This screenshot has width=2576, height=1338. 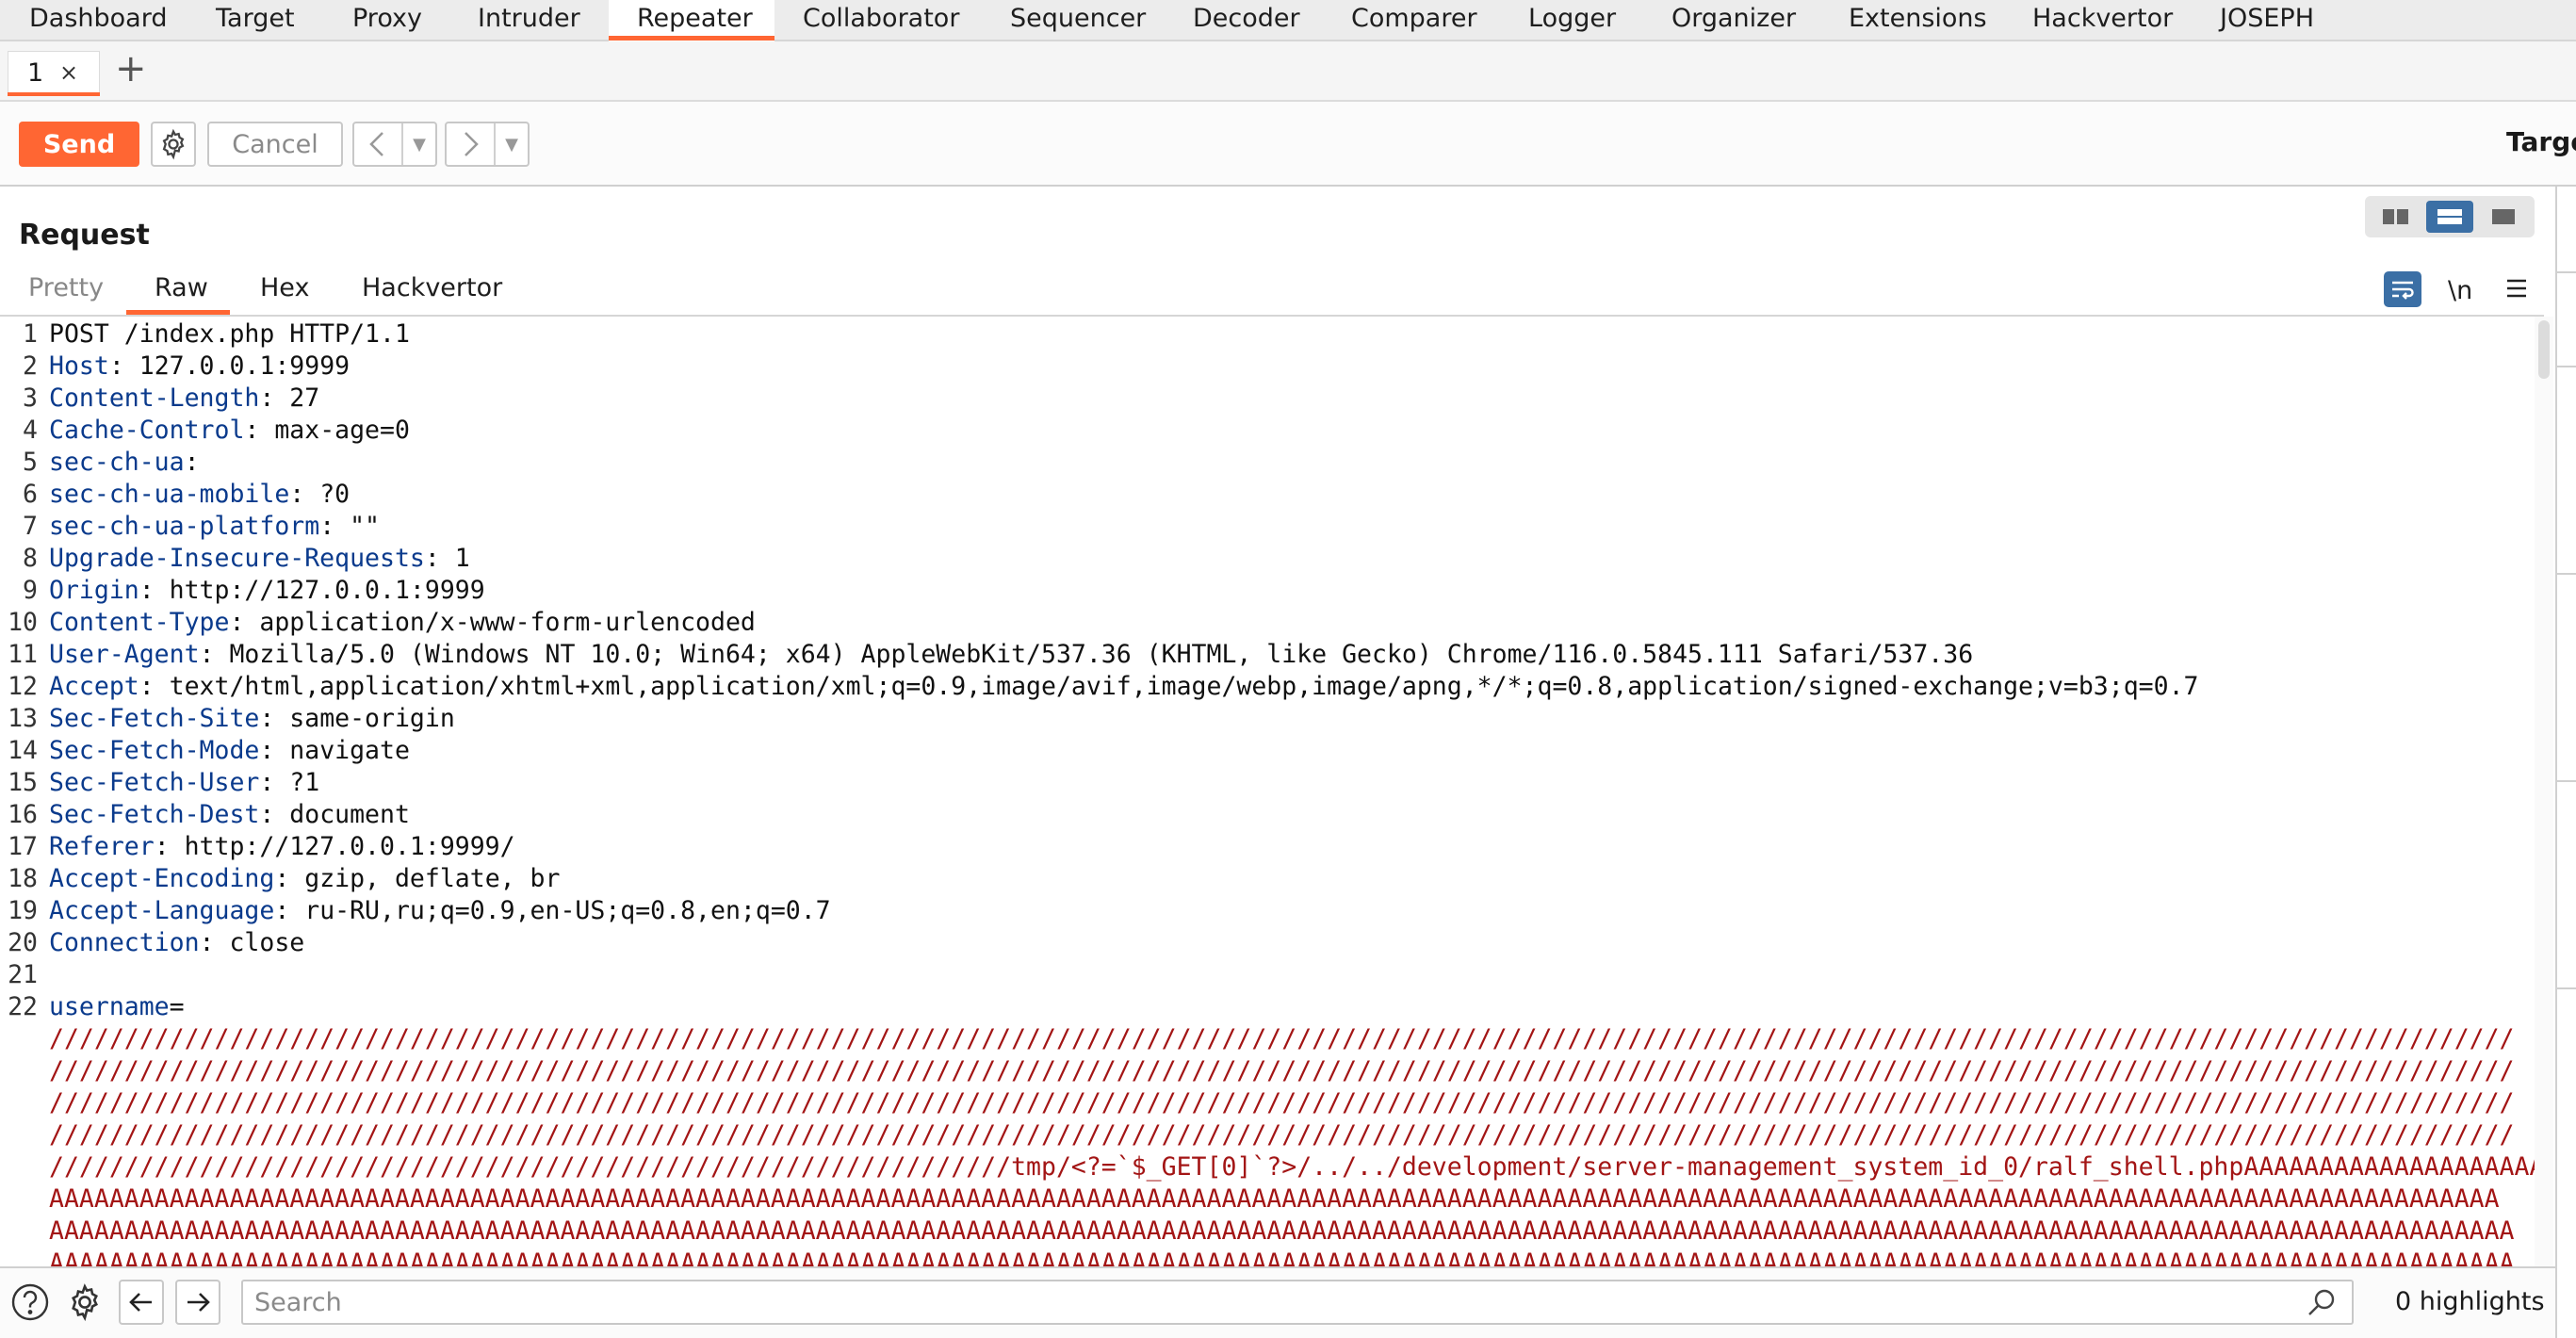 I want to click on nav-intruder: Intruder, so click(x=529, y=20).